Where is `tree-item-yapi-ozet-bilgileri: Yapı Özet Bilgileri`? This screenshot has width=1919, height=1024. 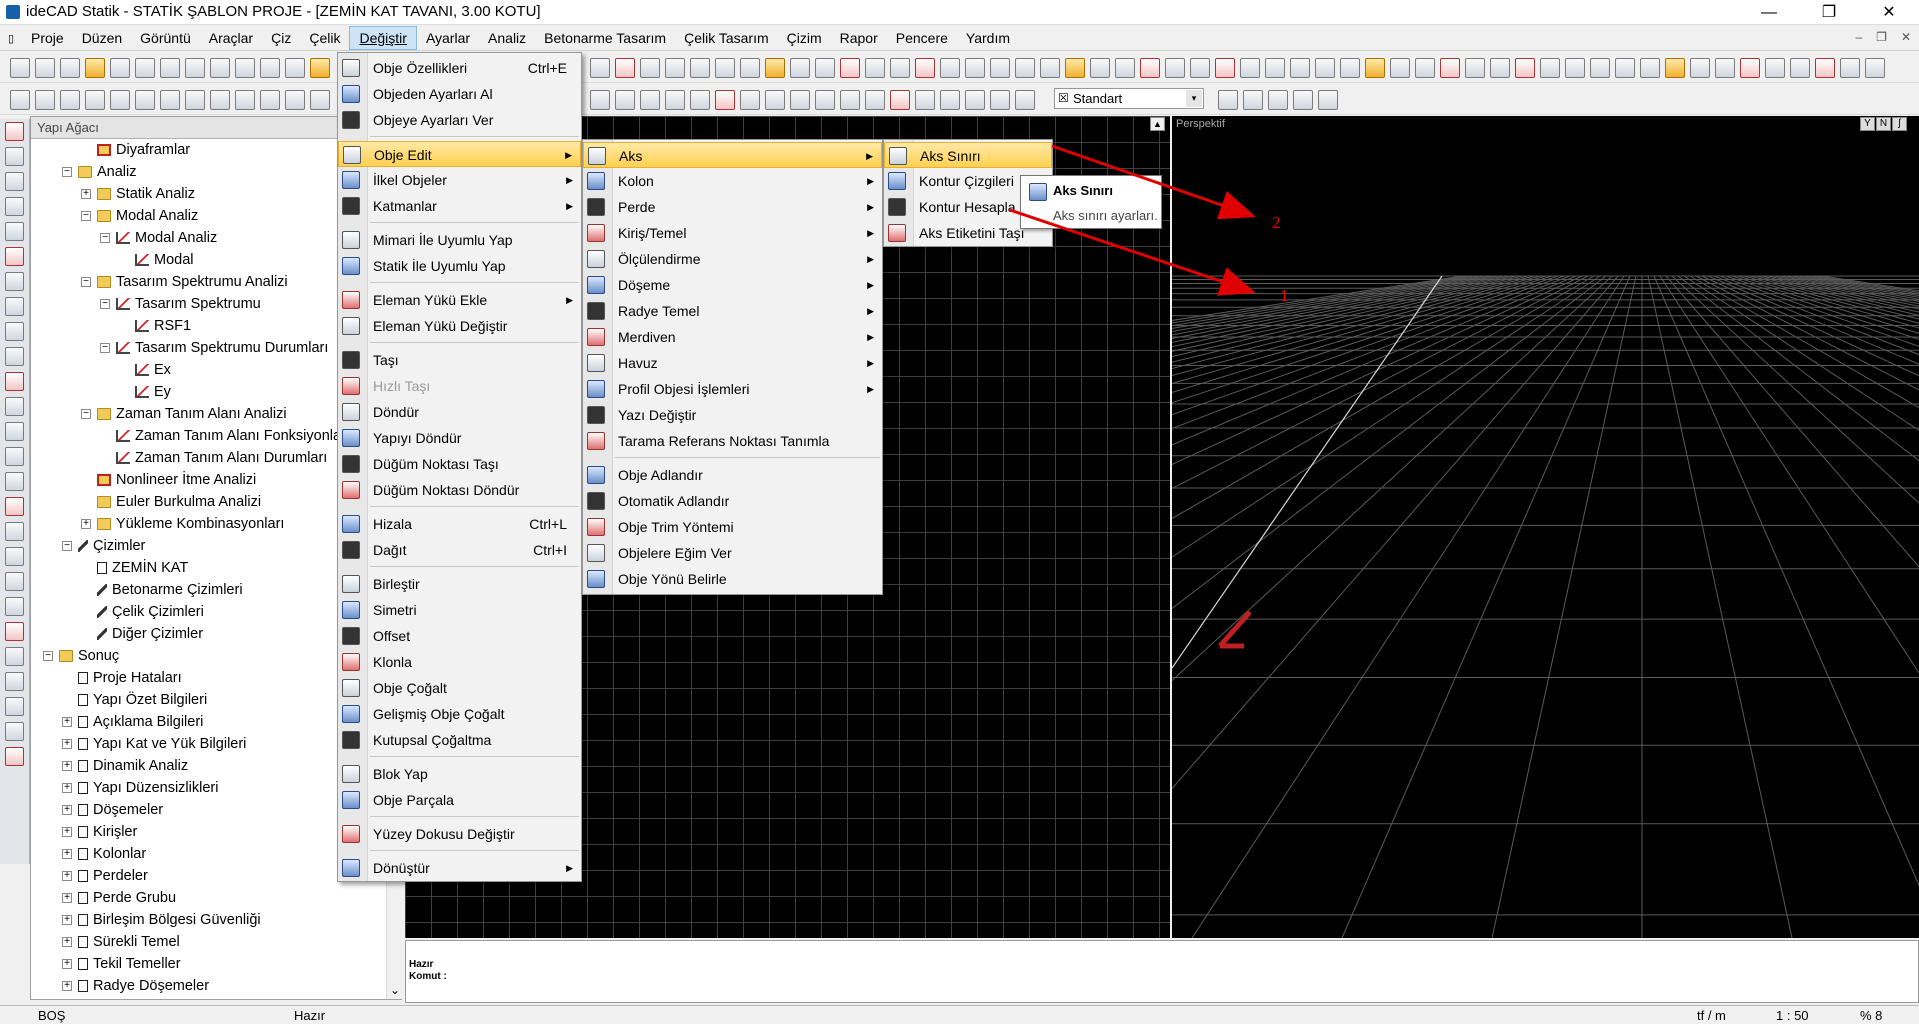 tree-item-yapi-ozet-bilgileri: Yapı Özet Bilgileri is located at coordinates (142, 700).